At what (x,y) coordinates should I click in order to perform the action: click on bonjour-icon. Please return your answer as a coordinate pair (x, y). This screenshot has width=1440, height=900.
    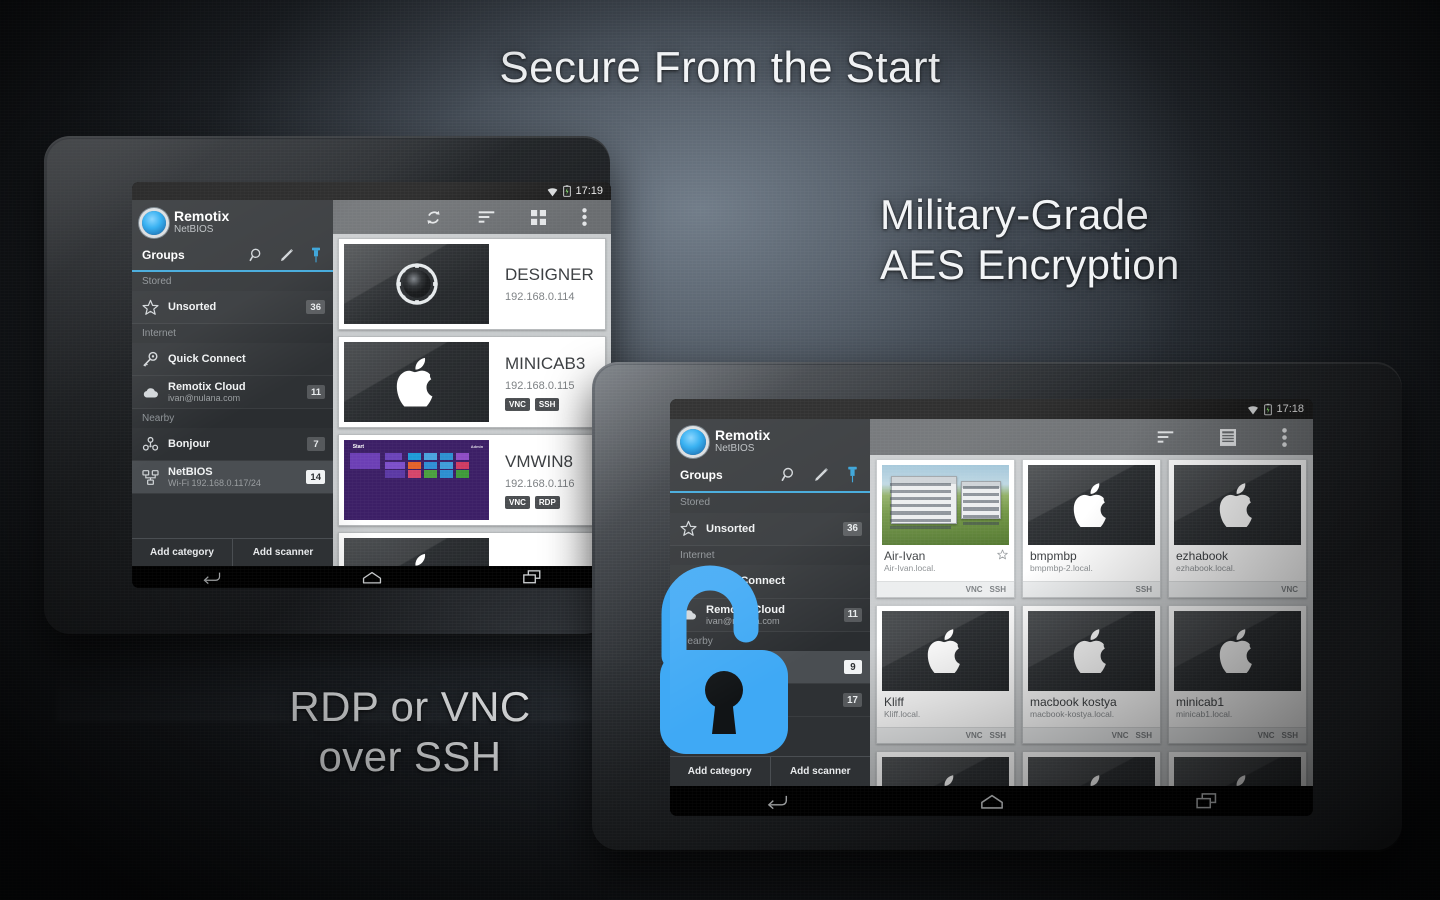
    Looking at the image, I should click on (688, 666).